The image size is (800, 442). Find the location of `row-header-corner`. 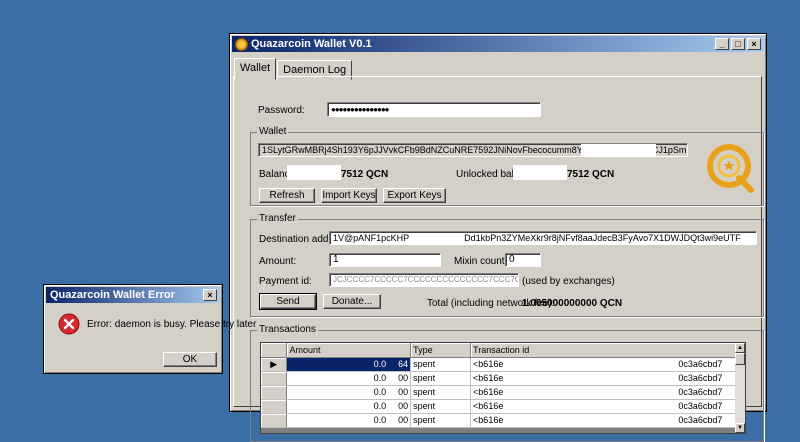

row-header-corner is located at coordinates (274, 350).